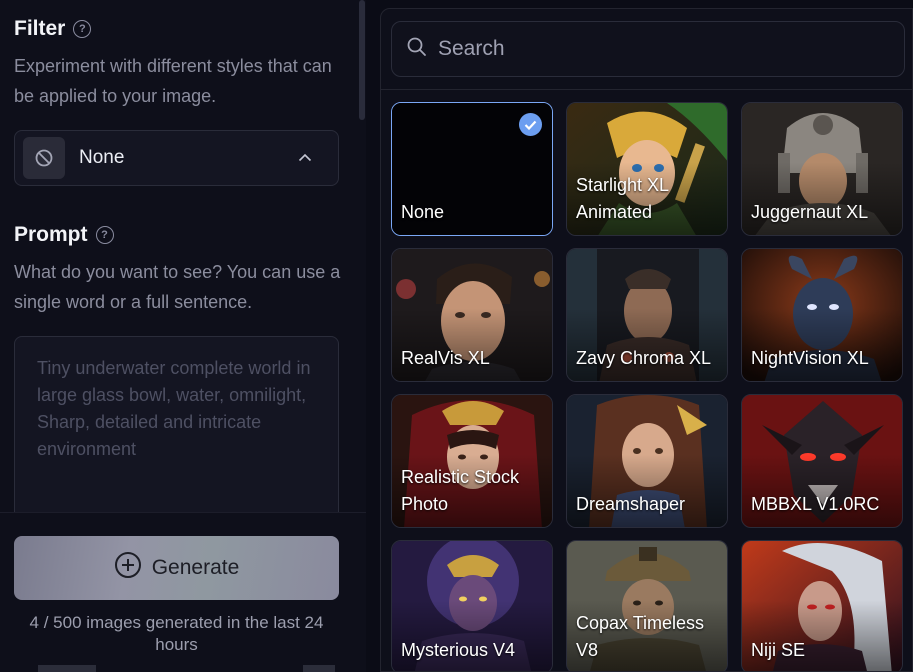  Describe the element at coordinates (810, 358) in the screenshot. I see `style-name: NightVision XL` at that location.